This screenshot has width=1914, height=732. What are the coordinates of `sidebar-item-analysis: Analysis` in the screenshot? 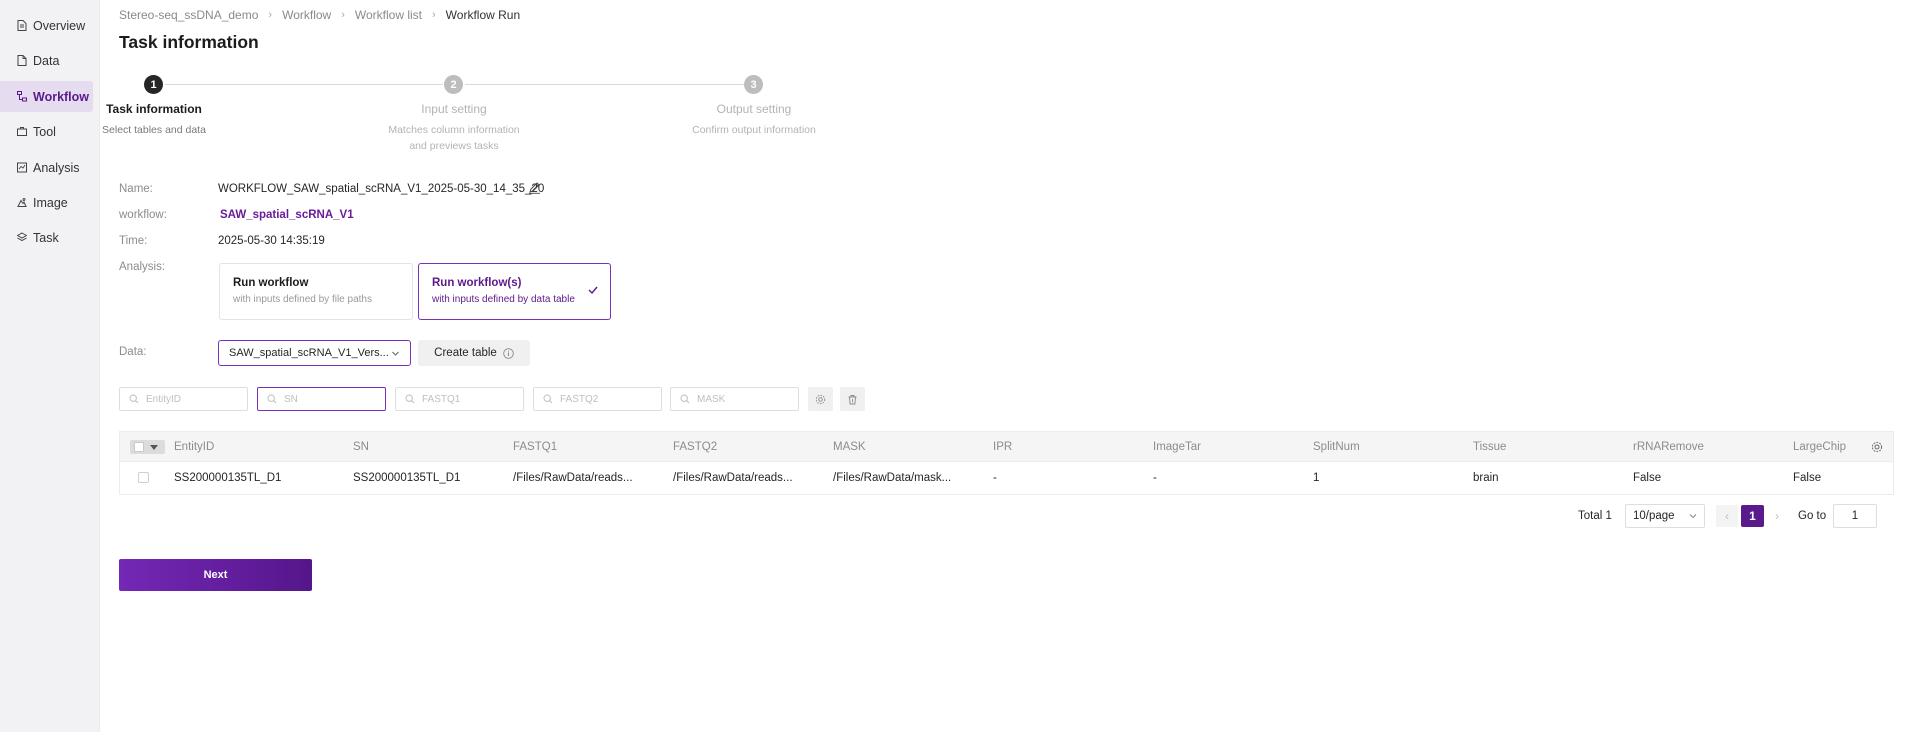 It's located at (46, 167).